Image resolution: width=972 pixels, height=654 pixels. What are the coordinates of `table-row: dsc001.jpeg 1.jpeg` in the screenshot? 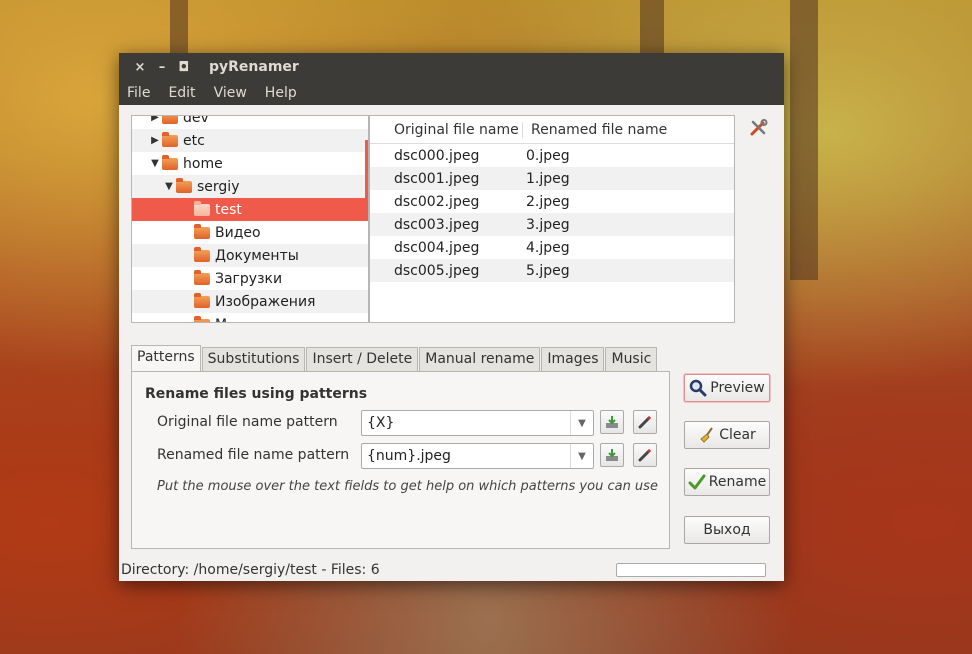 It's located at (552, 178).